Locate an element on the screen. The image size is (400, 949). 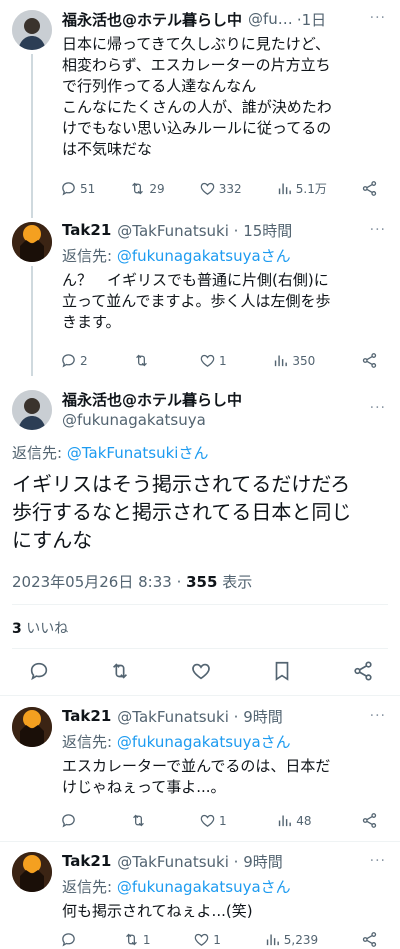
like-button: 332 is located at coordinates (220, 188).